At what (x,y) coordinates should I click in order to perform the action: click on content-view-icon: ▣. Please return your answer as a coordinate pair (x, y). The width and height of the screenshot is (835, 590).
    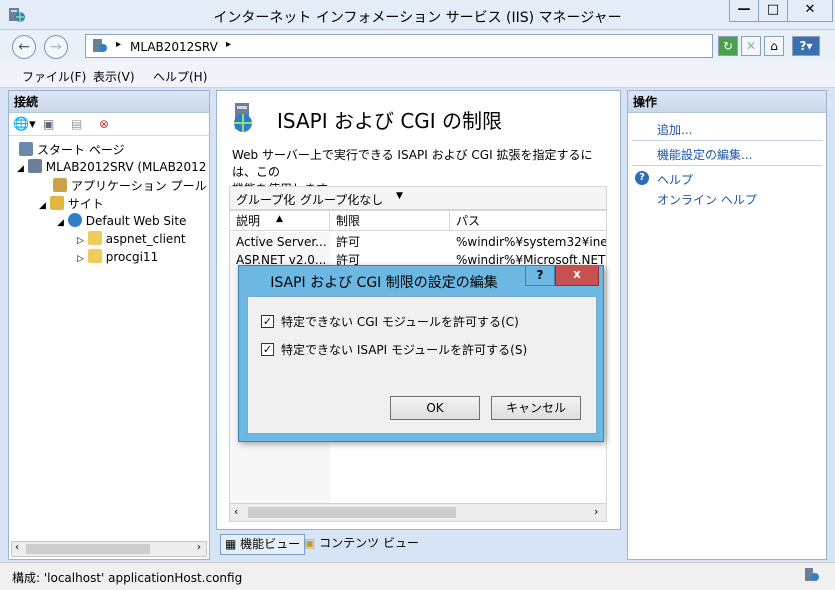
    Looking at the image, I should click on (312, 543).